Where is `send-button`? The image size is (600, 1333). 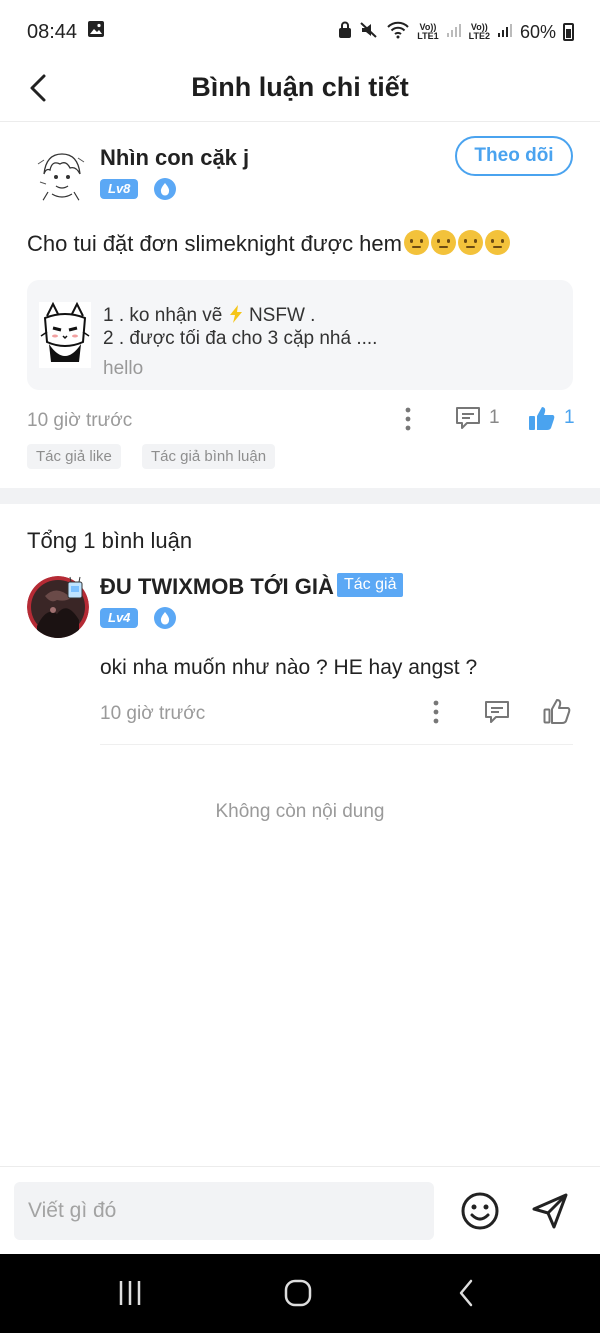
send-button is located at coordinates (550, 1211).